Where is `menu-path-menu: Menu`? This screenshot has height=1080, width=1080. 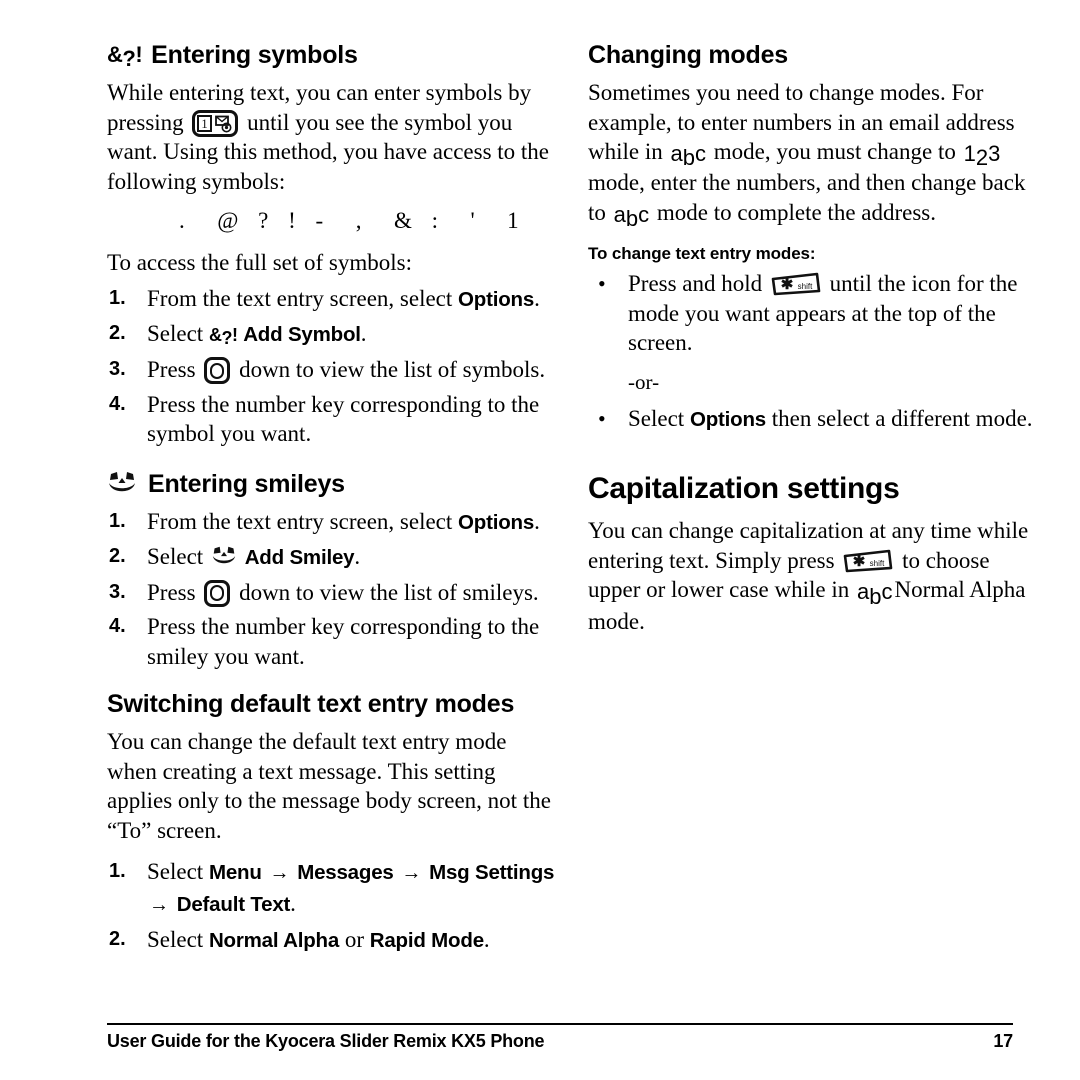 menu-path-menu: Menu is located at coordinates (235, 873).